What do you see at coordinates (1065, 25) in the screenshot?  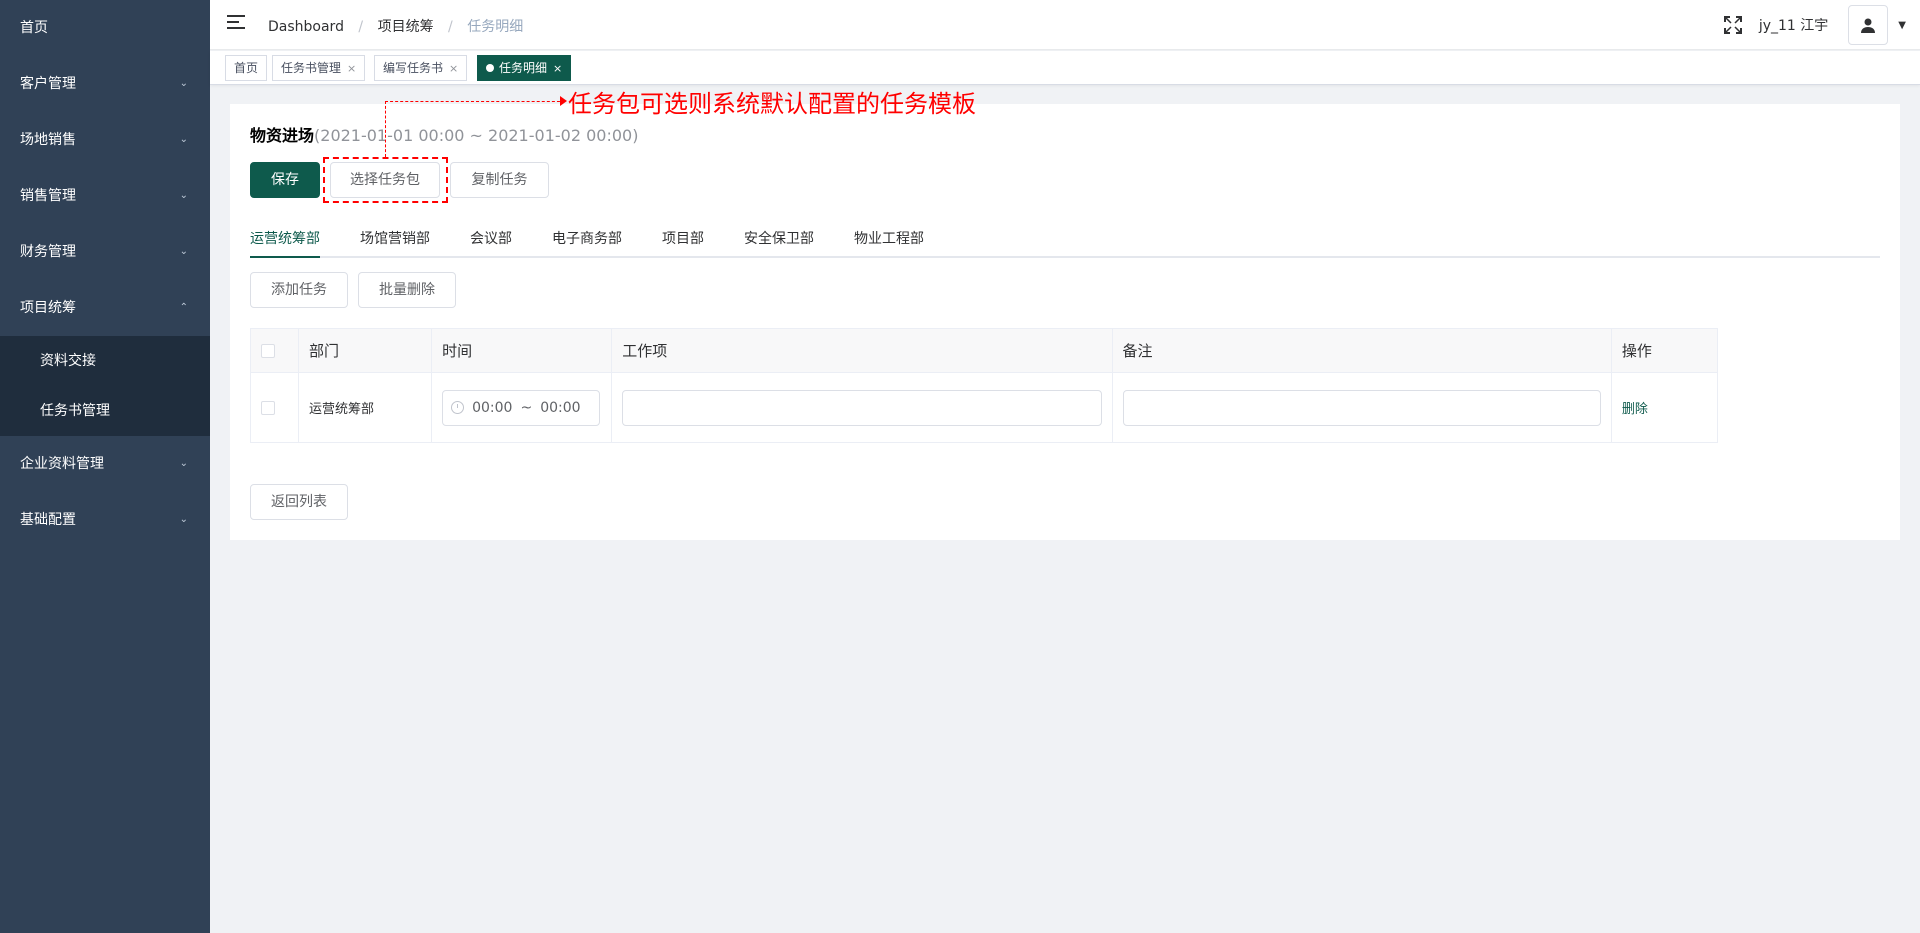 I see `navbar: Dashboard / 项目统筹 / 任务明细 jy_11 江宇 ▼` at bounding box center [1065, 25].